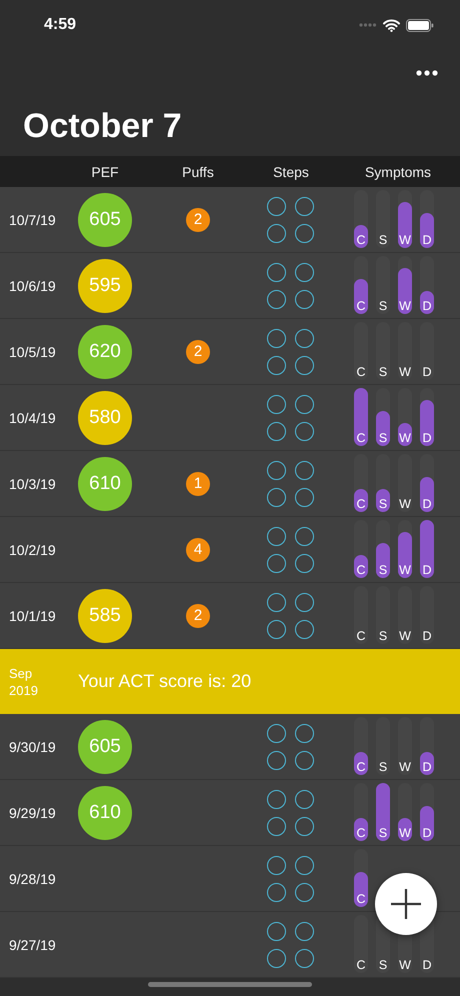 Image resolution: width=460 pixels, height=996 pixels. What do you see at coordinates (32, 550) in the screenshot?
I see `date-label: 10/2/19` at bounding box center [32, 550].